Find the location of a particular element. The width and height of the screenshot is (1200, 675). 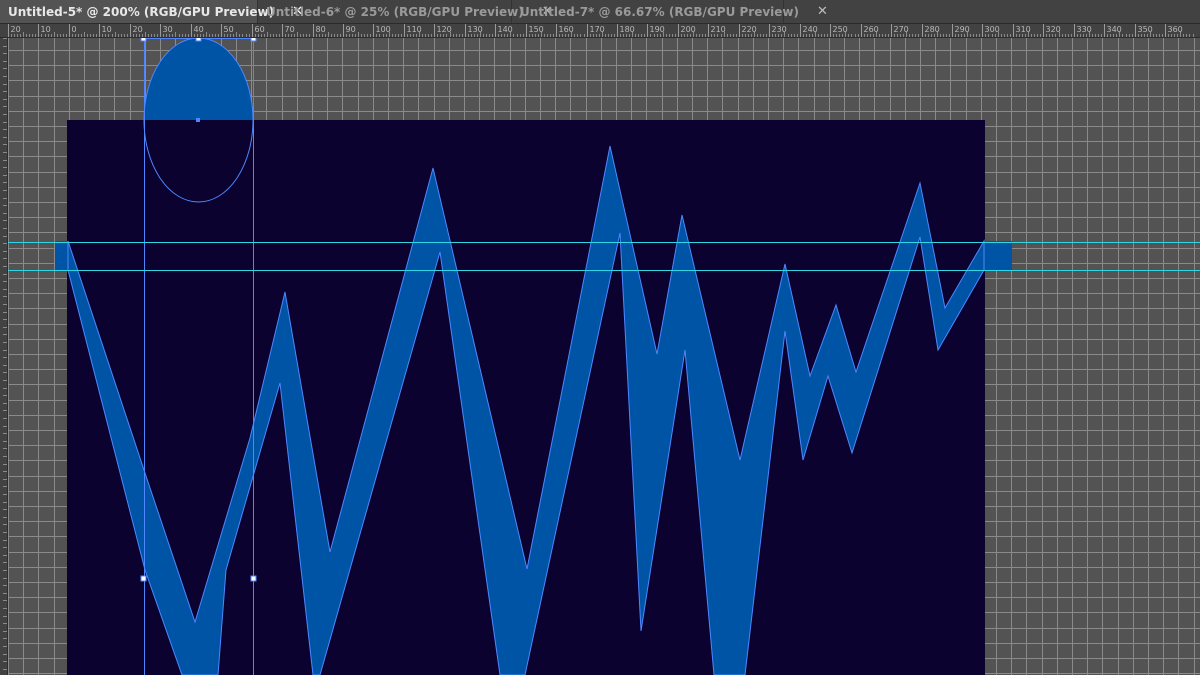

ruler-tick-label: 360 is located at coordinates (1175, 29).